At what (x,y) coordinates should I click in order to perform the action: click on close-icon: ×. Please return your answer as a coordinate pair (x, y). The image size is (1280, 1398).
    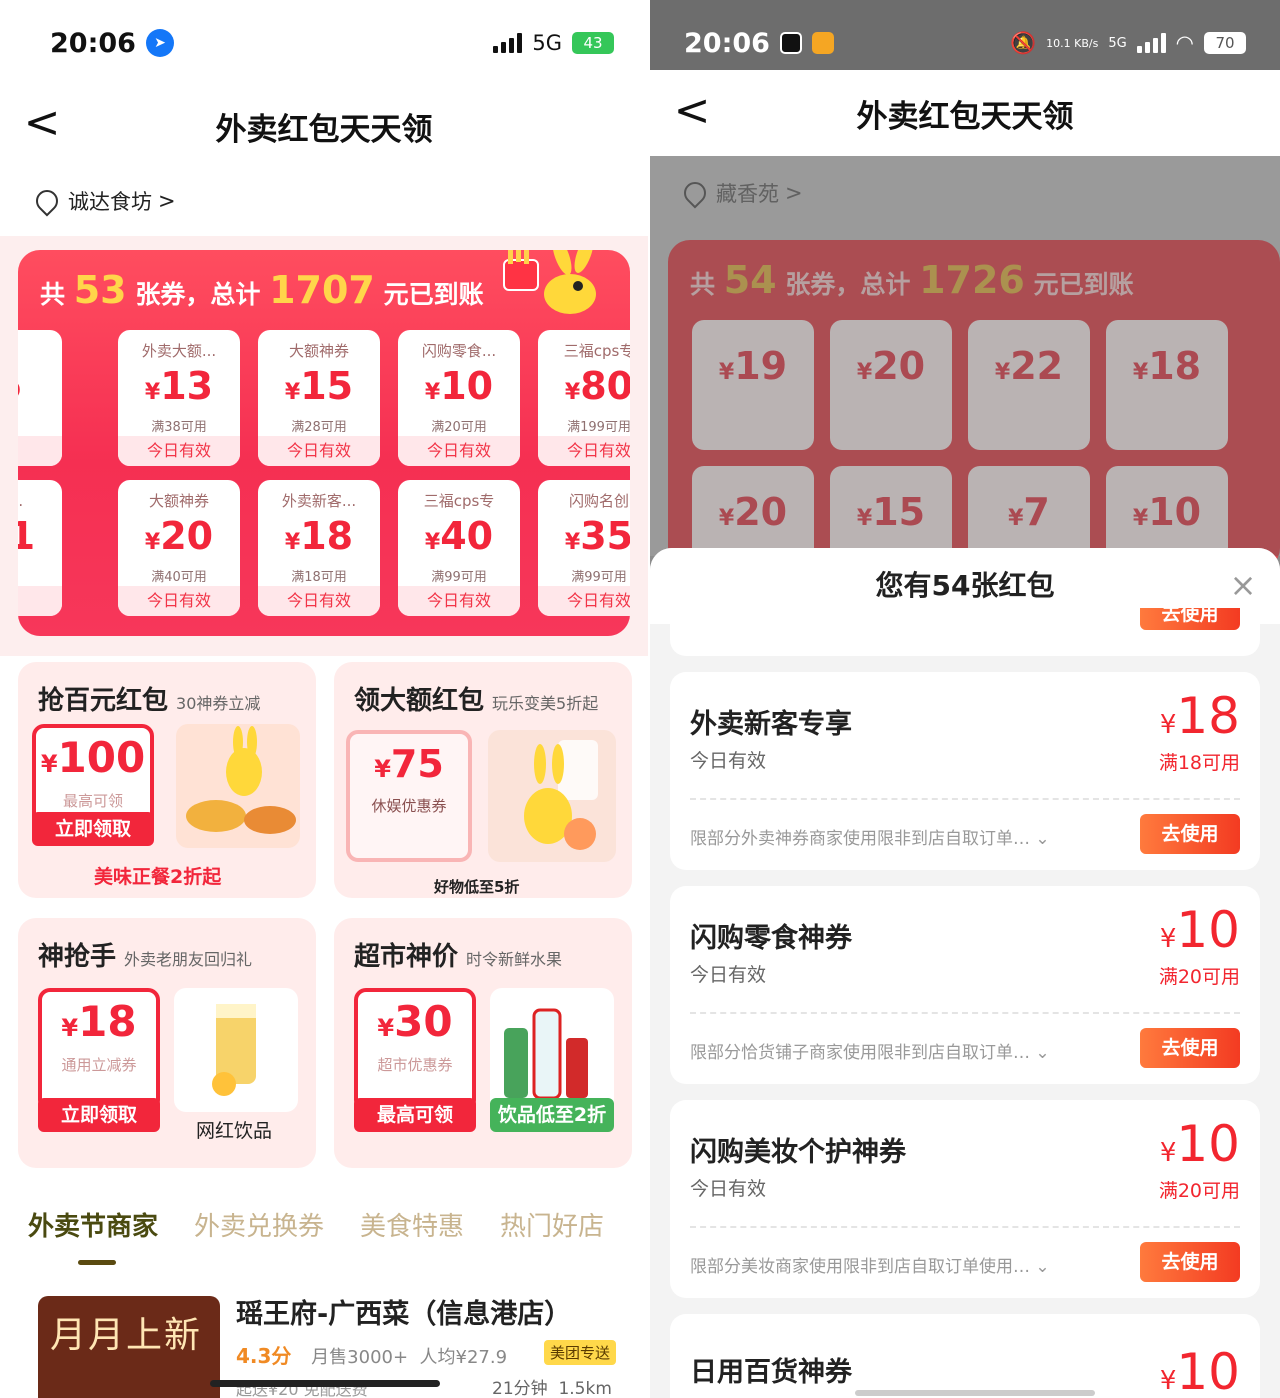
    Looking at the image, I should click on (1243, 585).